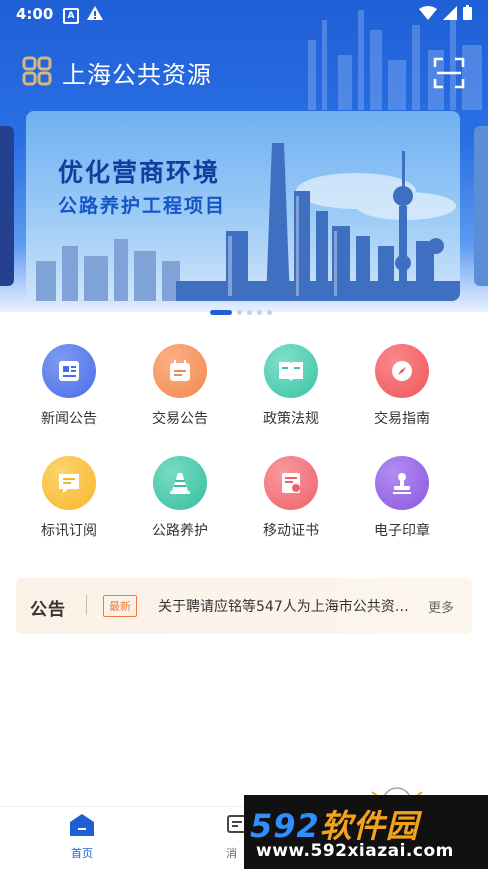  I want to click on nav-home-label: 首页, so click(82, 853).